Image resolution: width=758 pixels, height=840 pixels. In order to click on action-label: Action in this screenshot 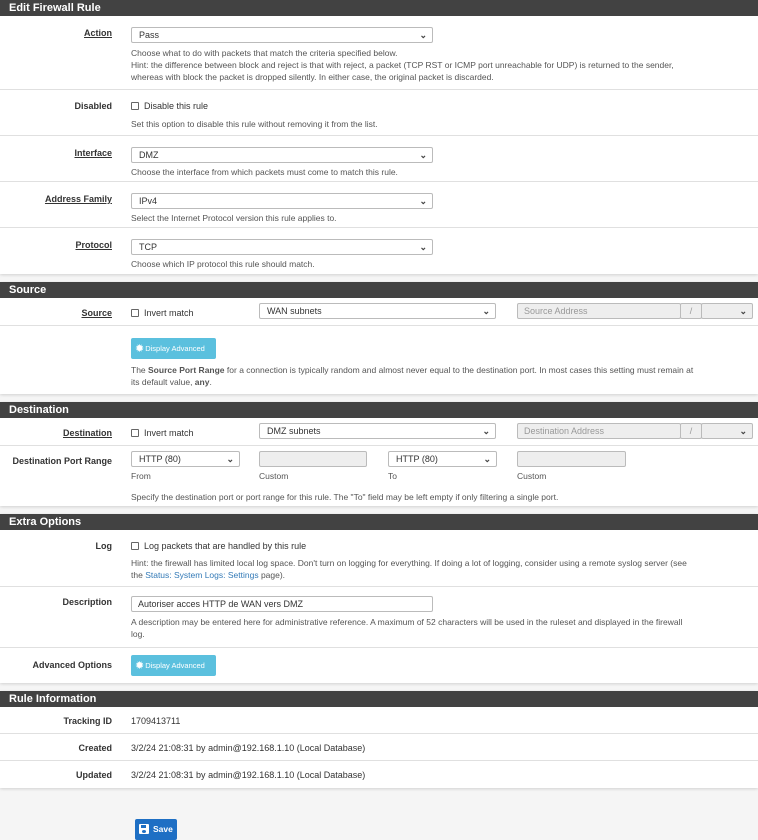, I will do `click(56, 33)`.